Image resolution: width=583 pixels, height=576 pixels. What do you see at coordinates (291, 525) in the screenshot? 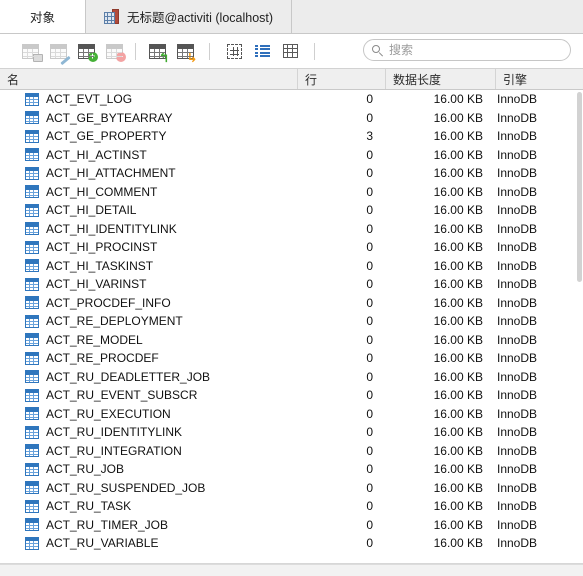
I see `table-row: ACT_RU_TIMER_JOB 0 16.00 KB InnoDB` at bounding box center [291, 525].